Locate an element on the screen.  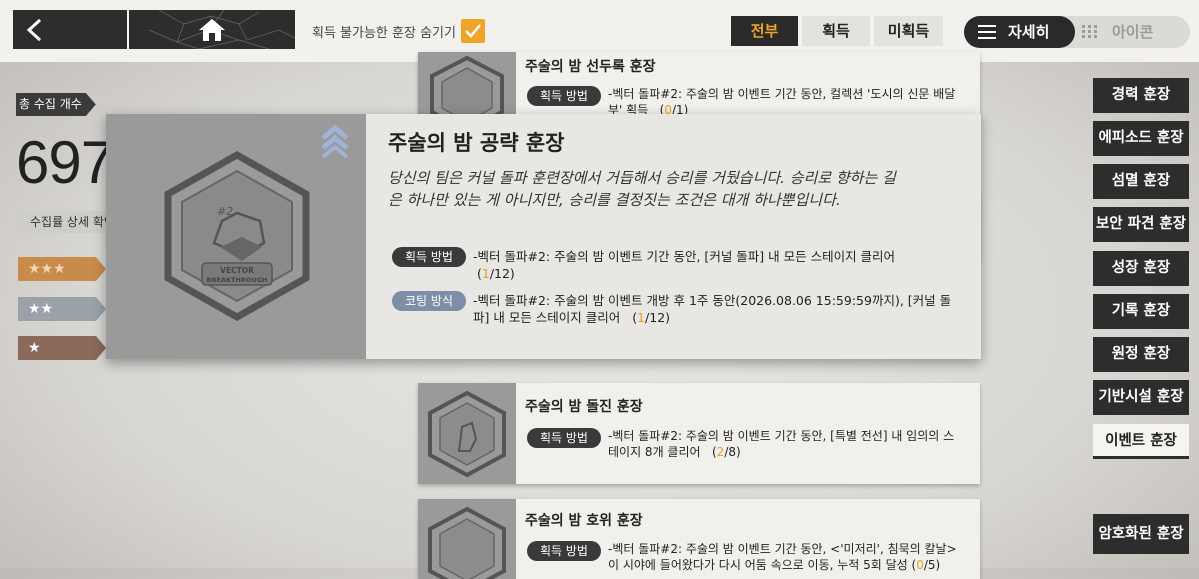
medal-detail-title: 주술의 밤 공략 훈장 is located at coordinates (476, 143).